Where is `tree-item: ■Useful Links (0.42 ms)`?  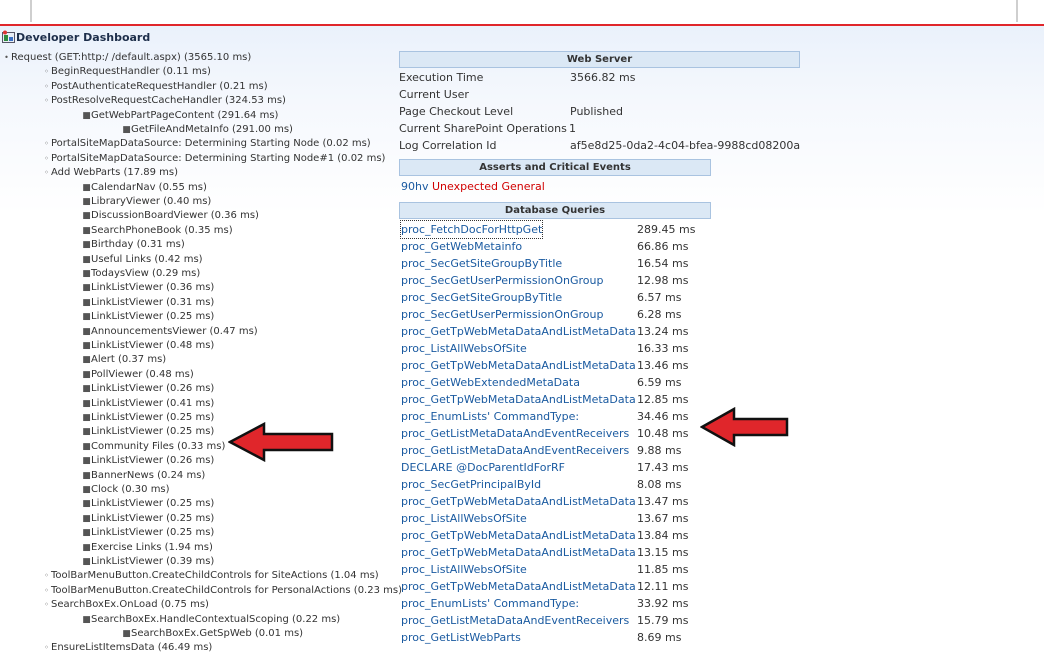 tree-item: ■Useful Links (0.42 ms) is located at coordinates (142, 260).